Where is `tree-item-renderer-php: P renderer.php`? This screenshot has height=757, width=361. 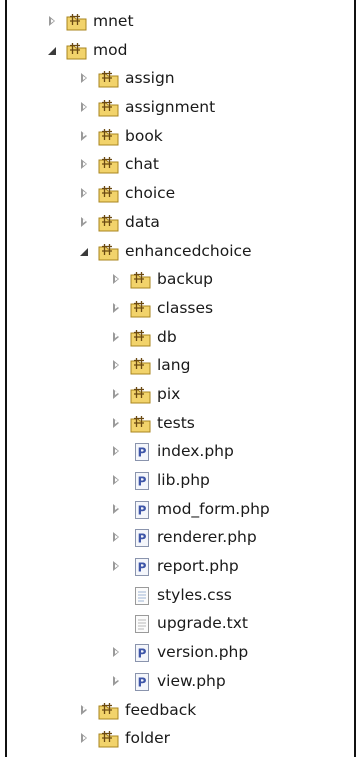 tree-item-renderer-php: P renderer.php is located at coordinates (180, 537).